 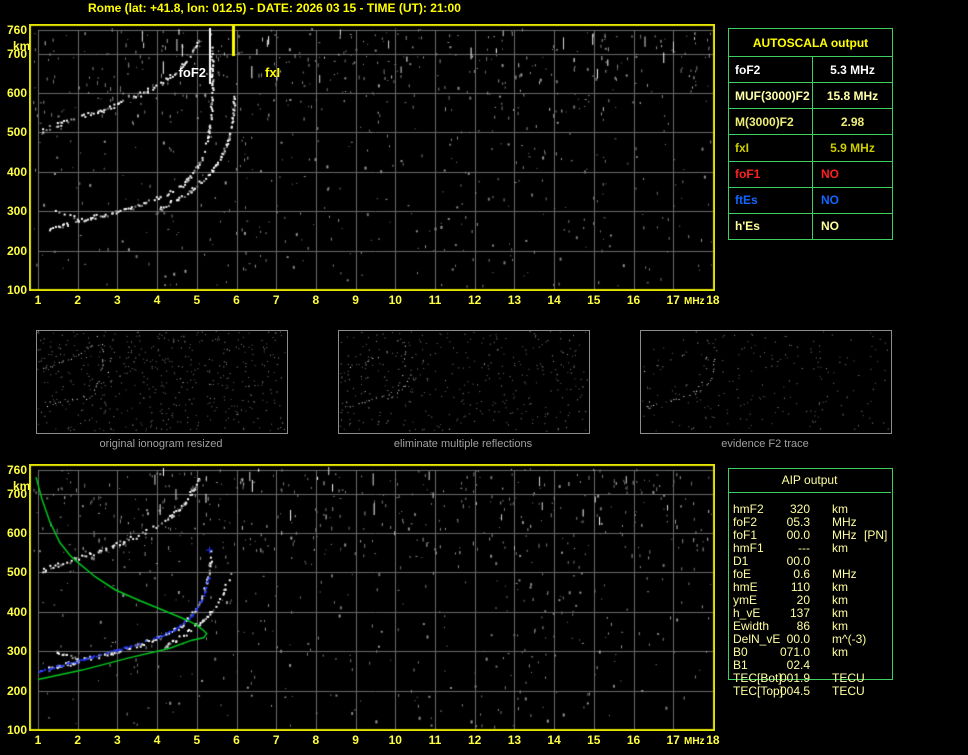 What do you see at coordinates (852, 121) in the screenshot?
I see `autoscala-row-value: 2.98` at bounding box center [852, 121].